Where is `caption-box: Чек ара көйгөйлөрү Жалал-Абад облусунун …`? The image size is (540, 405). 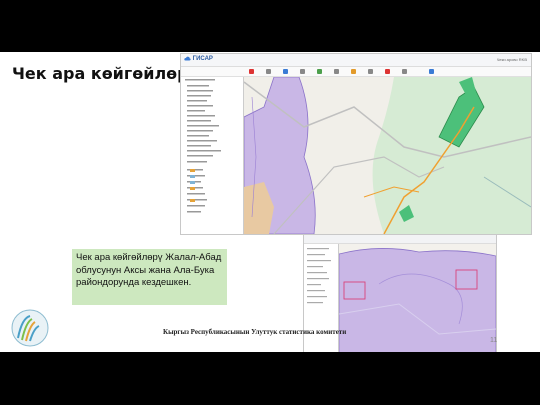 caption-box: Чек ара көйгөйлөрү Жалал-Абад облусунун … is located at coordinates (149, 277).